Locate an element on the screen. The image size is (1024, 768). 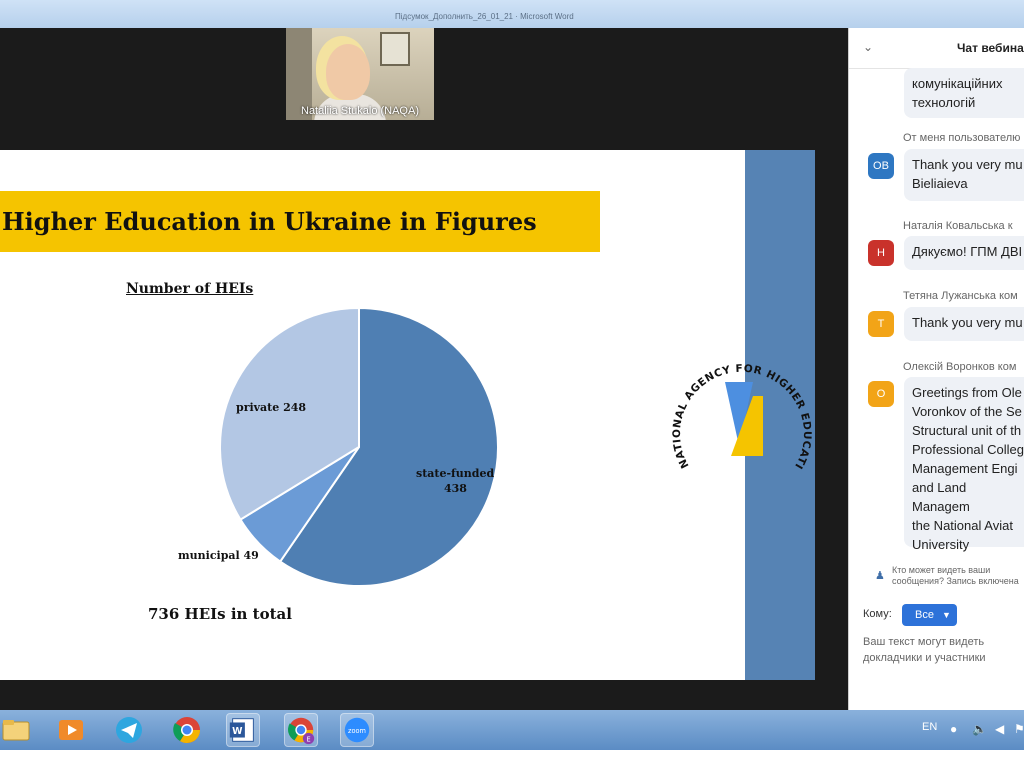
chat-message-bubble: Thank you very mu is located at coordinates (964, 324).